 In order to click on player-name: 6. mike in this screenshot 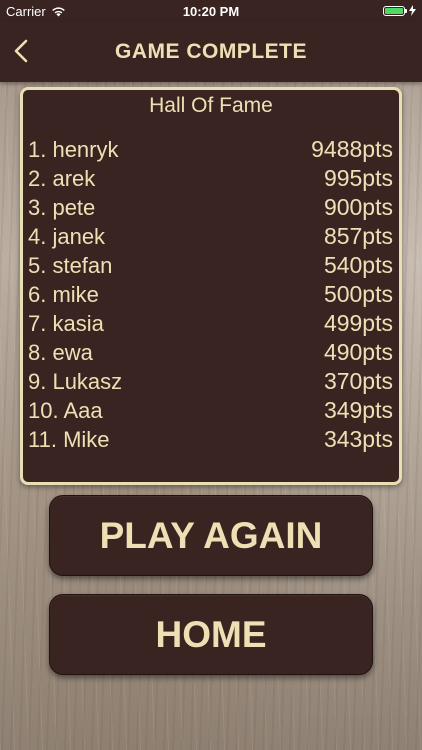, I will do `click(63, 294)`.